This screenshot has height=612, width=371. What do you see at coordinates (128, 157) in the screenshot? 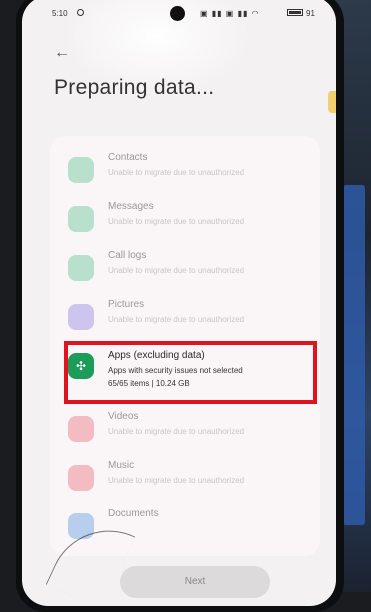
I see `item-name: Contacts` at bounding box center [128, 157].